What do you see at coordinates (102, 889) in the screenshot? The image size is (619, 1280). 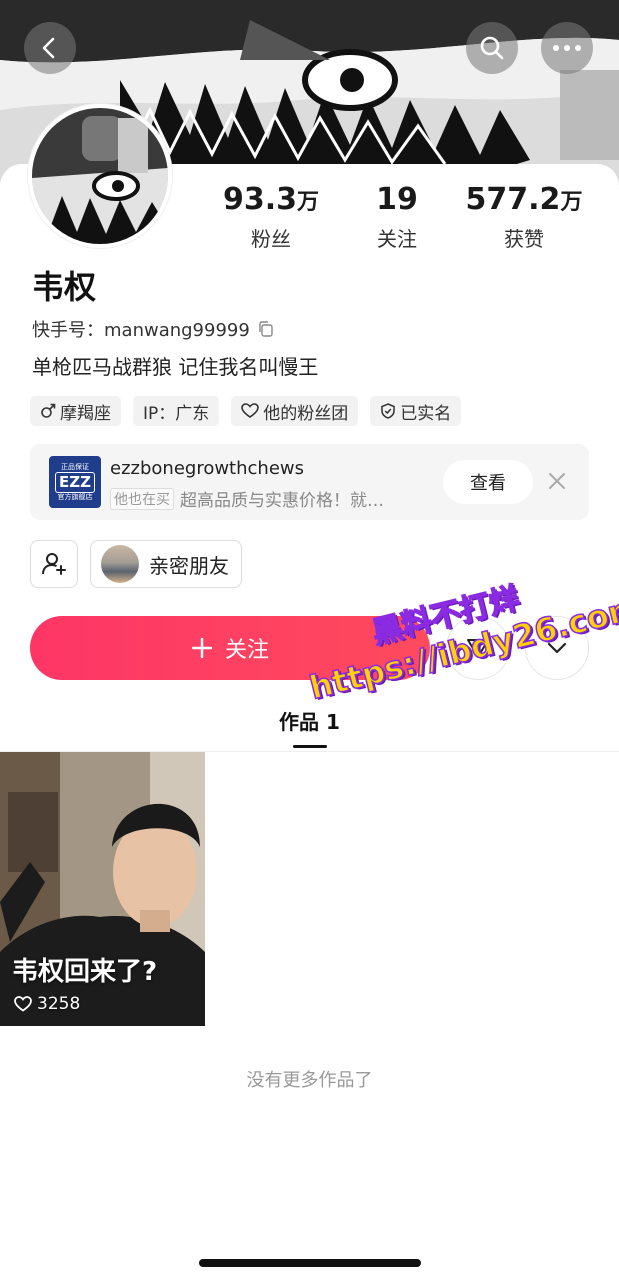 I see `video-card: 韦权回来了? 3258` at bounding box center [102, 889].